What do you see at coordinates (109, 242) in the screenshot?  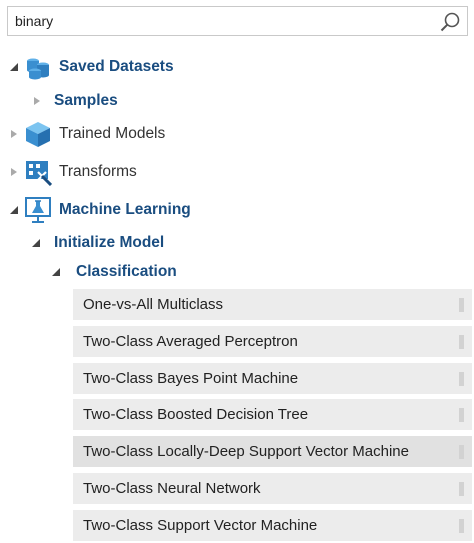 I see `tree-label-initialize-model: Initialize Model` at bounding box center [109, 242].